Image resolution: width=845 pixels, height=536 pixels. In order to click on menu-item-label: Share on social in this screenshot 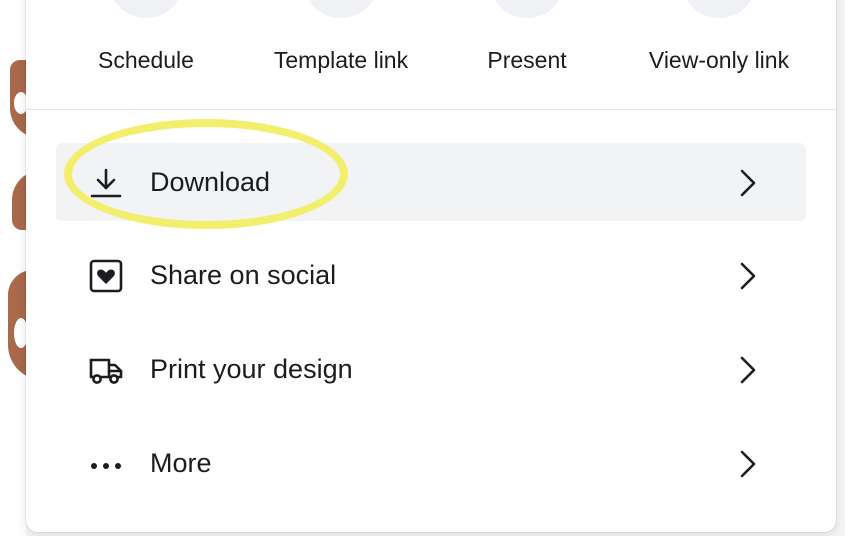, I will do `click(243, 275)`.